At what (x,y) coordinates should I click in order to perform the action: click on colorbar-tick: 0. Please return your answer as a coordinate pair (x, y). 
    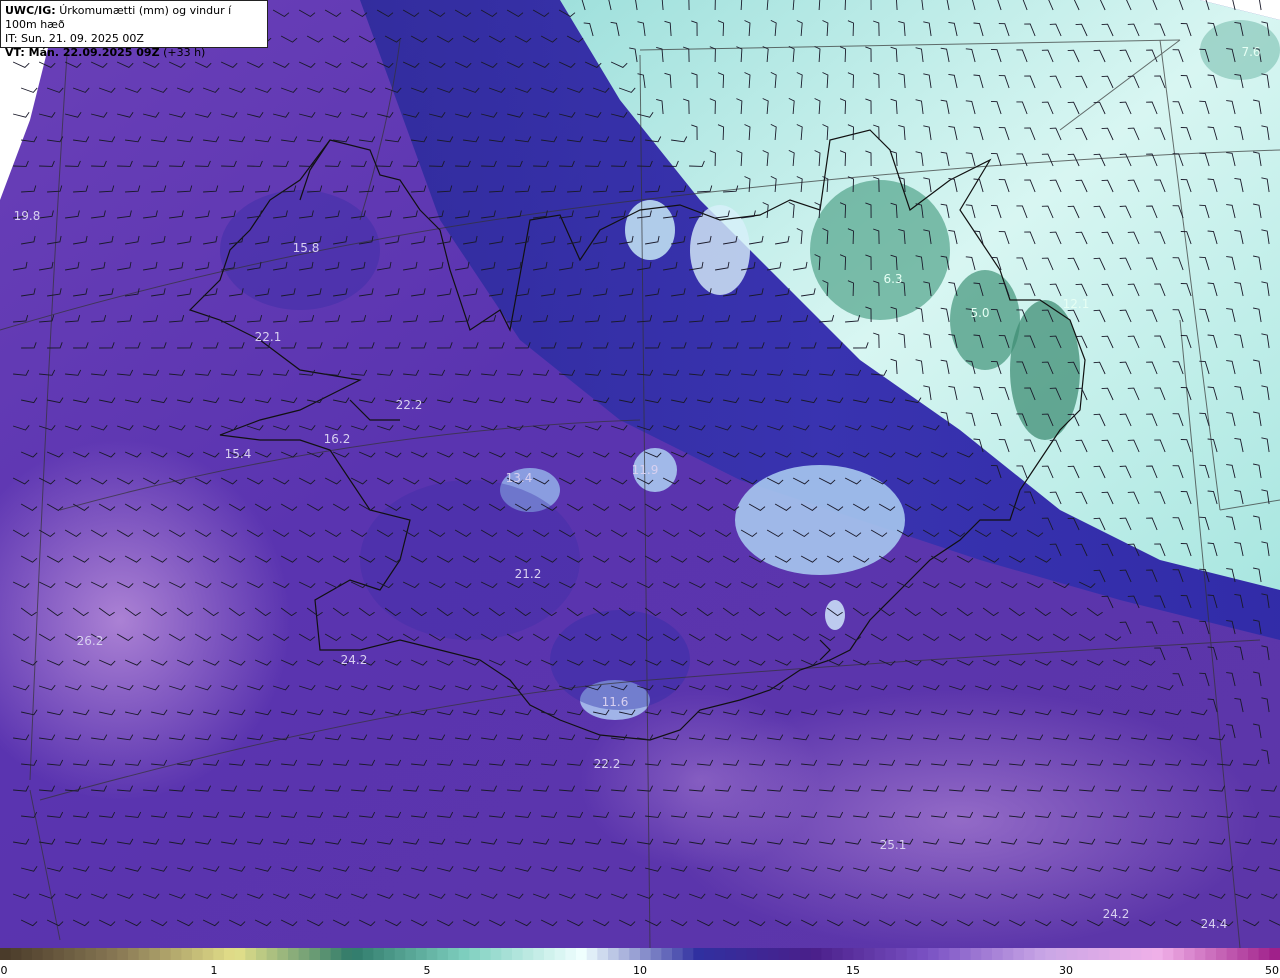
    Looking at the image, I should click on (4, 970).